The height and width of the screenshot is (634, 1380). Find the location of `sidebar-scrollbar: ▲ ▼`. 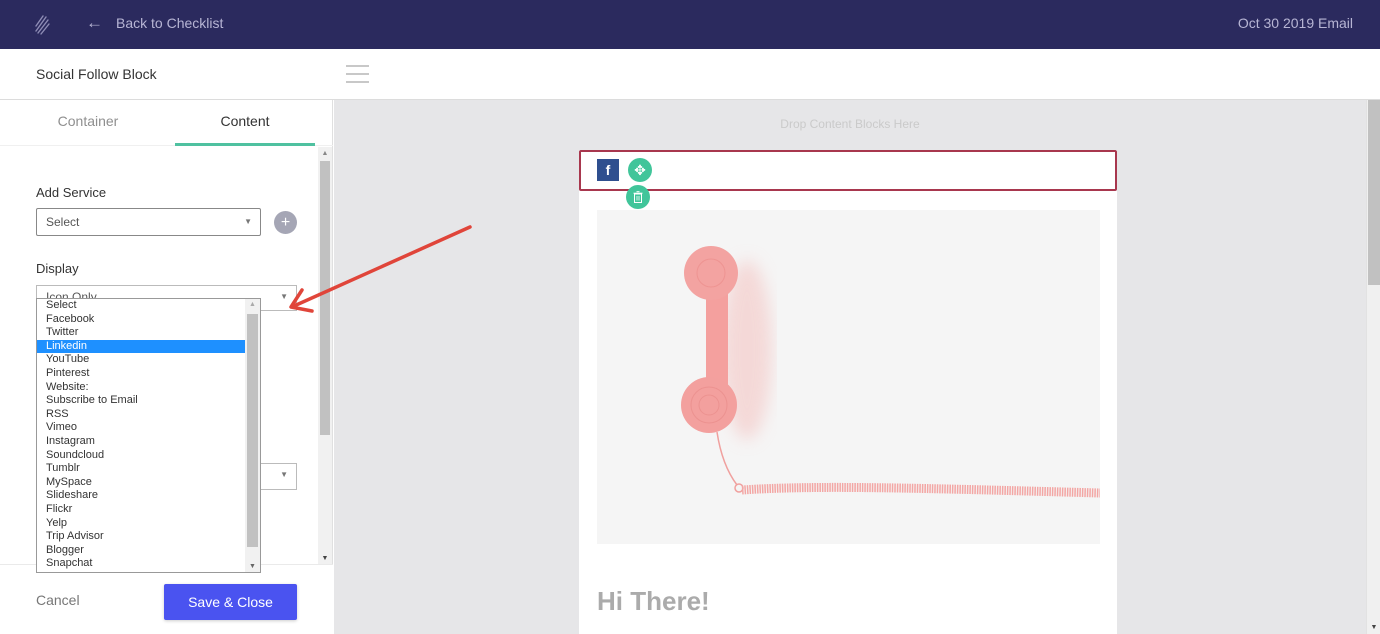

sidebar-scrollbar: ▲ ▼ is located at coordinates (325, 355).